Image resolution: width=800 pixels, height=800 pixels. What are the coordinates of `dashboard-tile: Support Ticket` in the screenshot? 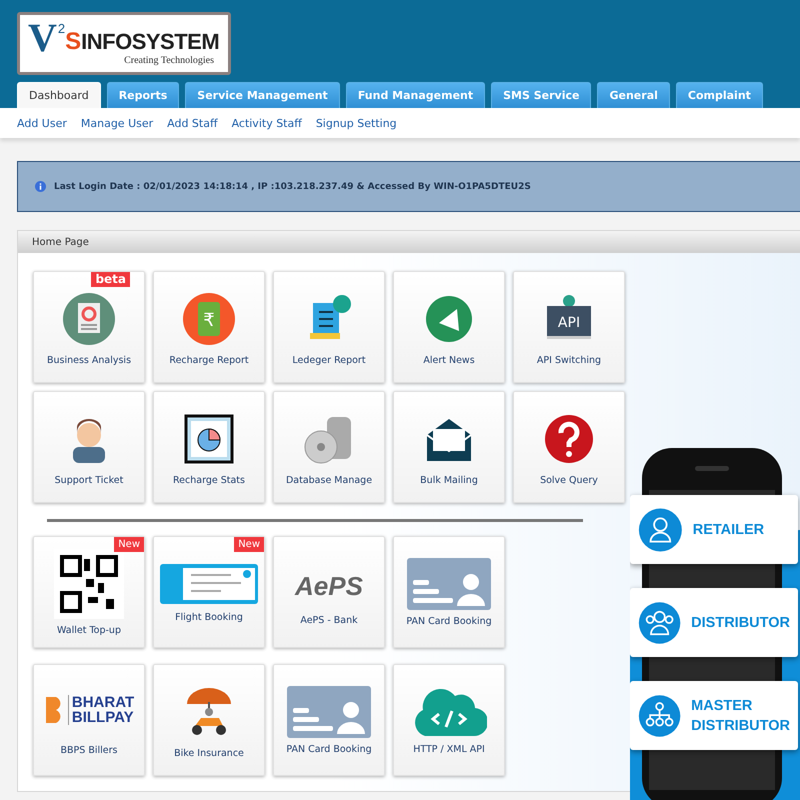 It's located at (89, 447).